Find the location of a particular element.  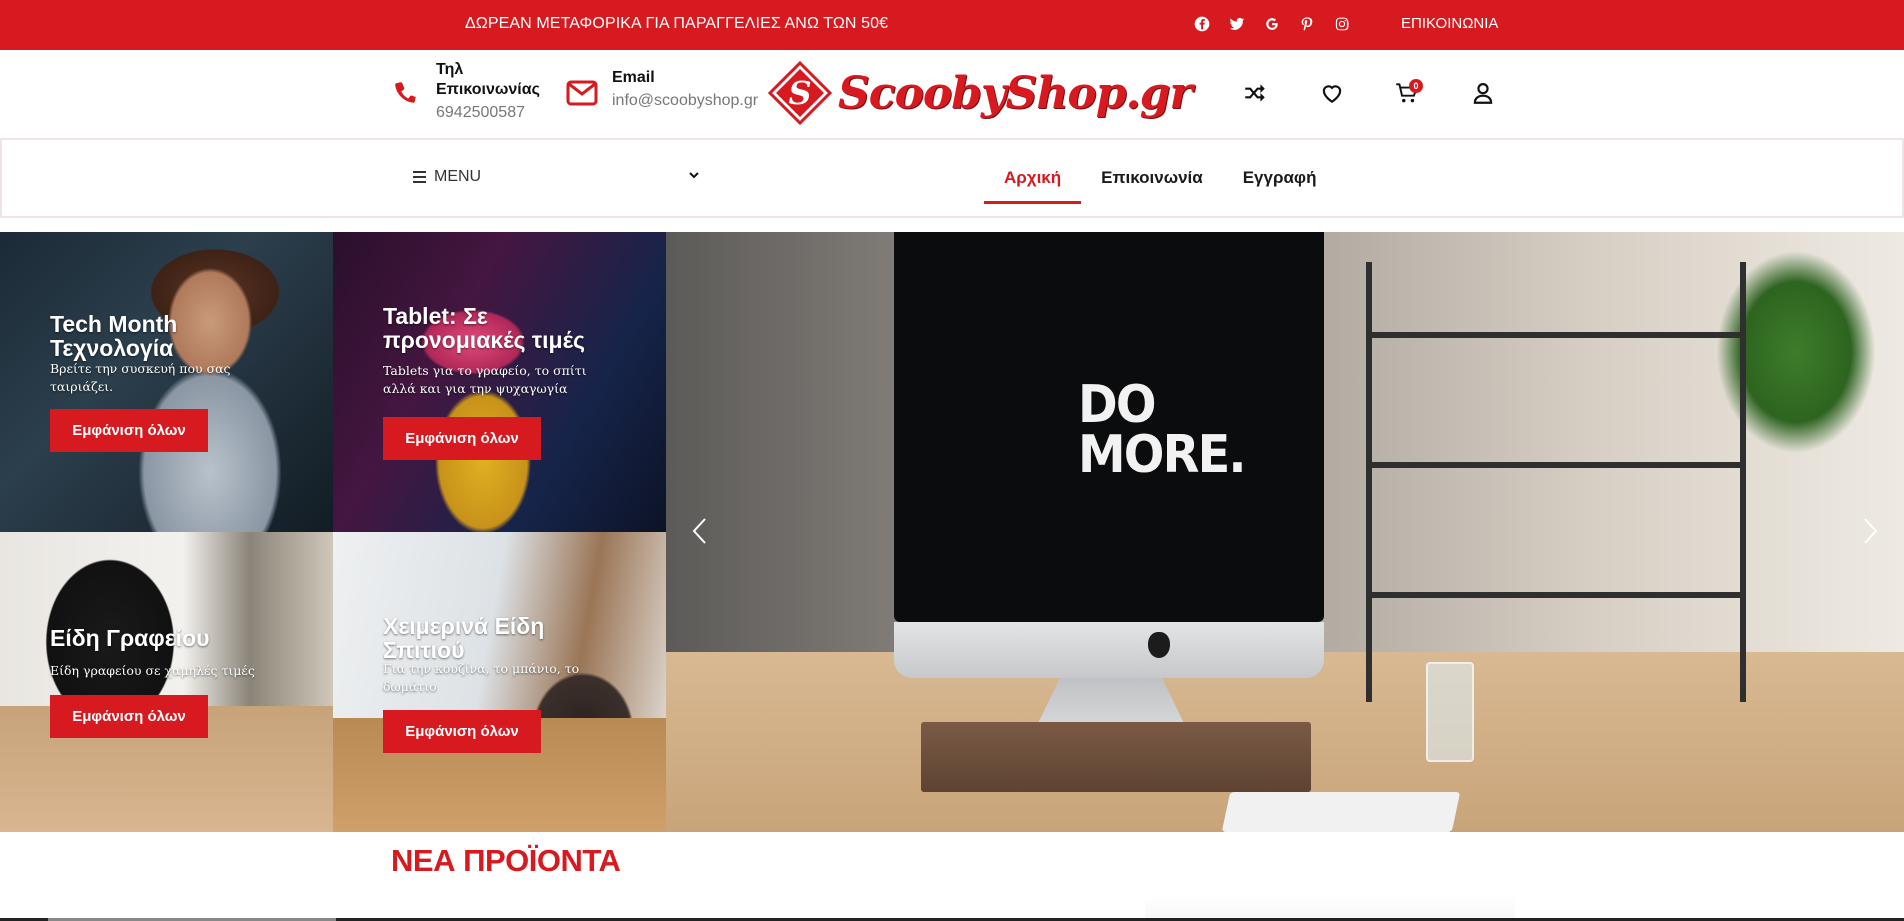

tile-title: Είδη Γραφείου is located at coordinates (130, 638).